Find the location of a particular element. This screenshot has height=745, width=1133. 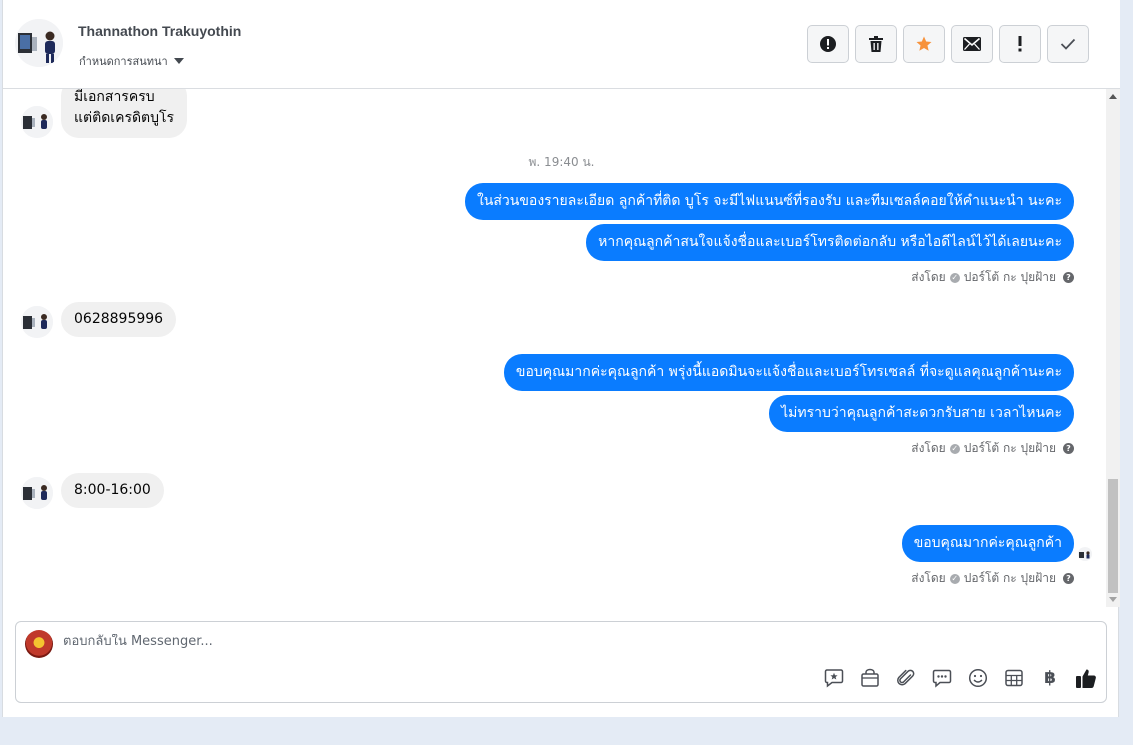

saved-reply-icon is located at coordinates (834, 678).